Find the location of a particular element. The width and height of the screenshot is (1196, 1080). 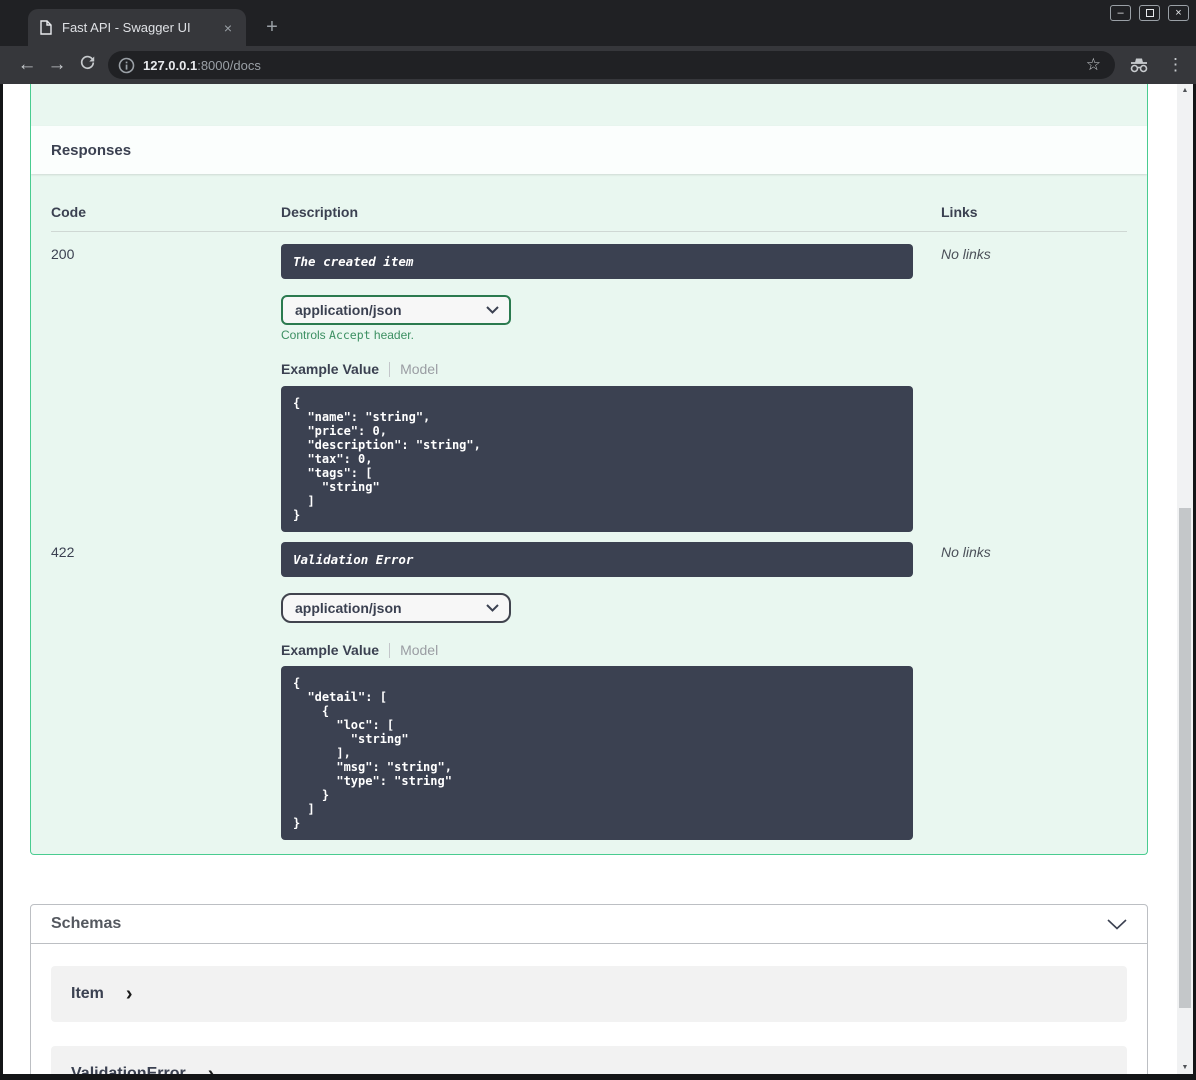

tab-title: Fast API - Swagger UI is located at coordinates (126, 27).